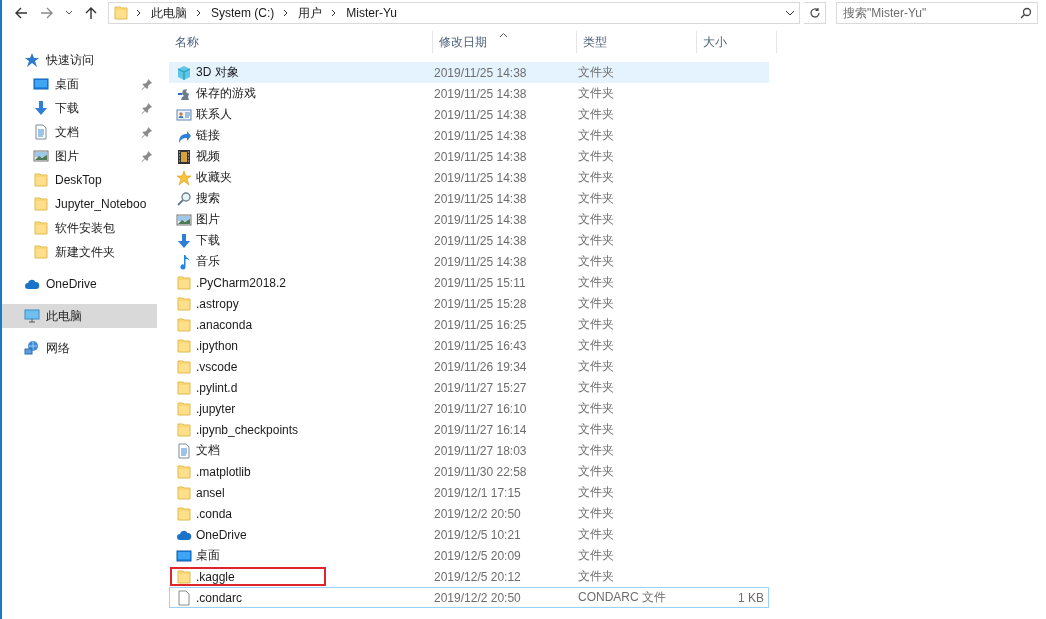 The image size is (1046, 619). Describe the element at coordinates (310, 13) in the screenshot. I see `breadcrumb: 用户` at that location.